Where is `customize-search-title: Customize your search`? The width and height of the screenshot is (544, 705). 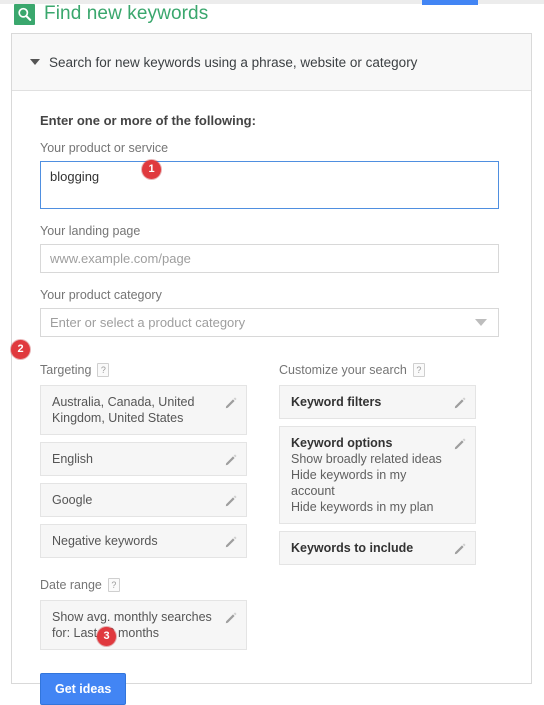 customize-search-title: Customize your search is located at coordinates (343, 370).